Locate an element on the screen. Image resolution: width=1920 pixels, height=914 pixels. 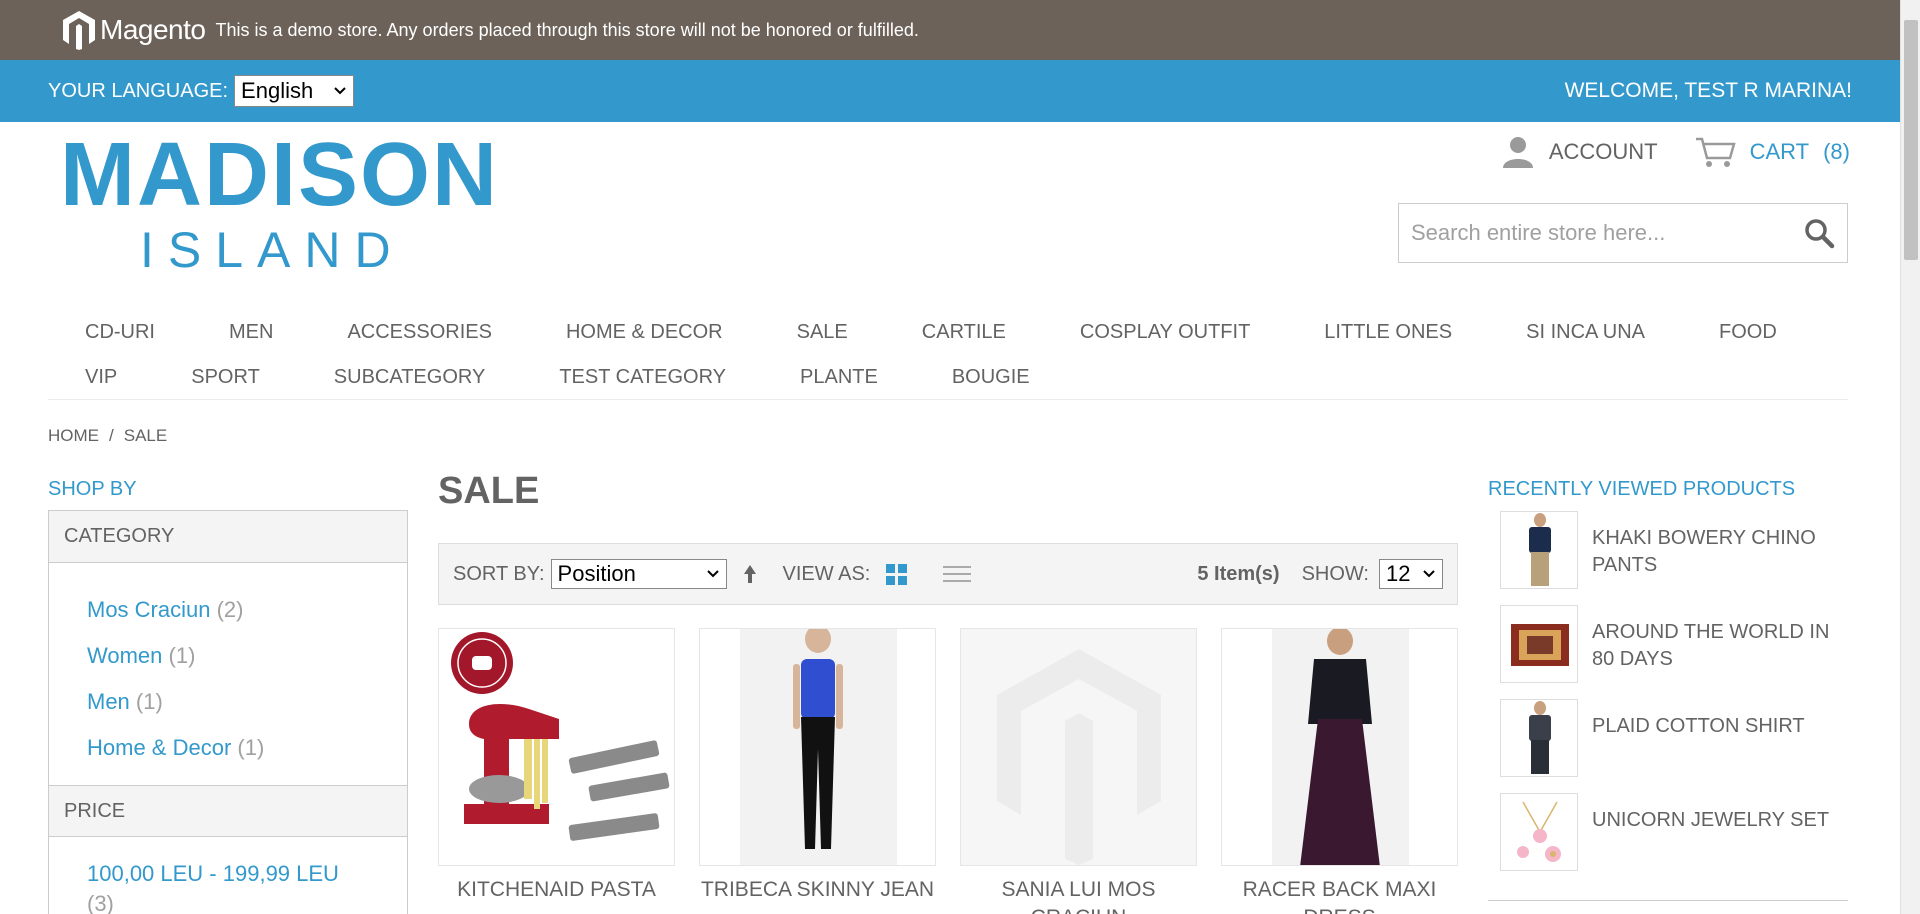
store-logo-line2: ISLAND is located at coordinates (272, 250).